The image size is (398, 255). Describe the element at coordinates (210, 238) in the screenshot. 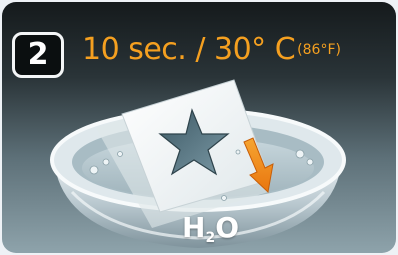

I see `water-label-sub: 2` at that location.